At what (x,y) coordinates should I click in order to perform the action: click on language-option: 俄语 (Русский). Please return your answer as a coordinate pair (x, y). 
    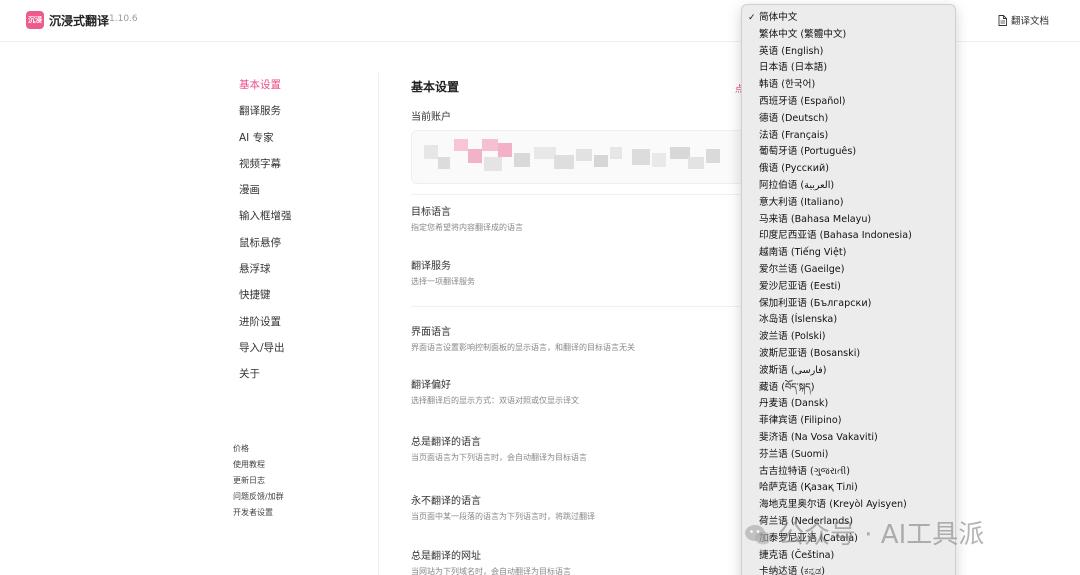
    Looking at the image, I should click on (848, 169).